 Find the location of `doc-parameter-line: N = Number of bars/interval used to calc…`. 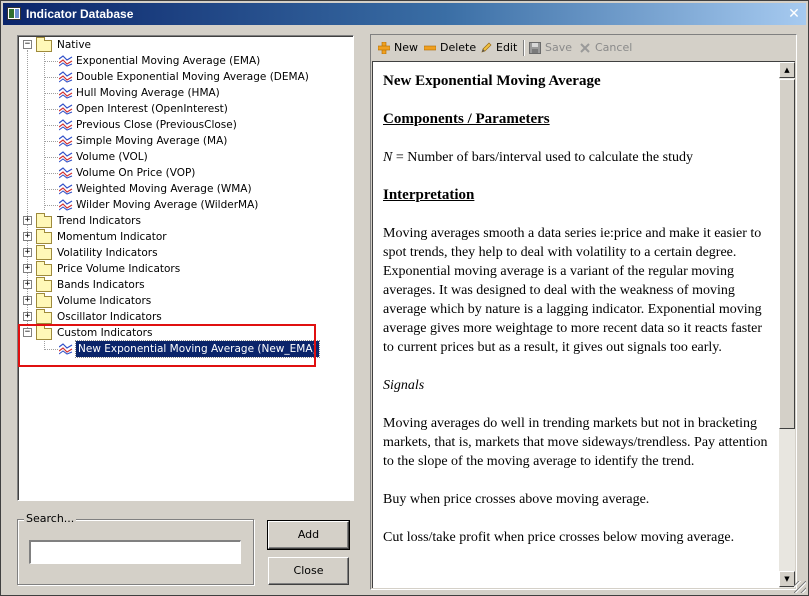

doc-parameter-line: N = Number of bars/interval used to calc… is located at coordinates (577, 157).